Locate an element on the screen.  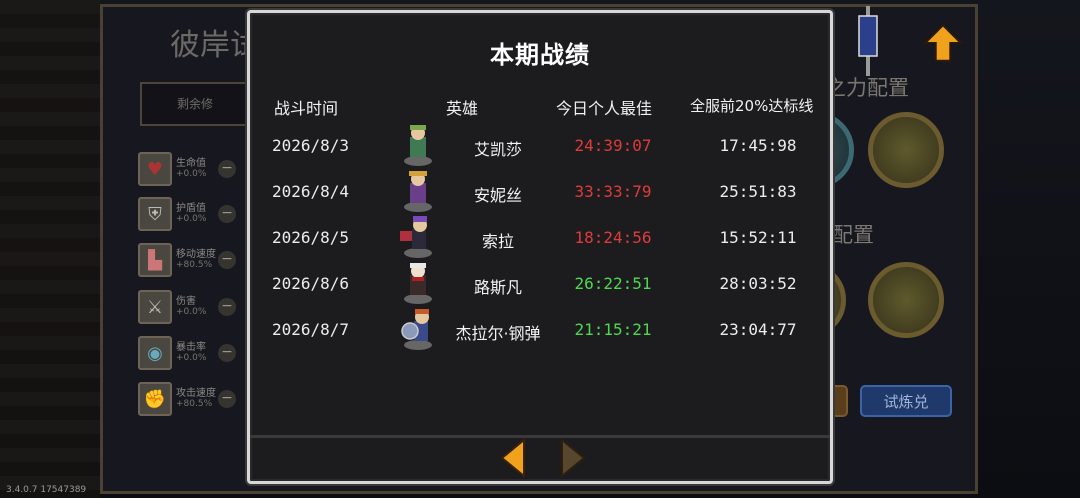
row-date: 2026/8/3 is located at coordinates (311, 145).